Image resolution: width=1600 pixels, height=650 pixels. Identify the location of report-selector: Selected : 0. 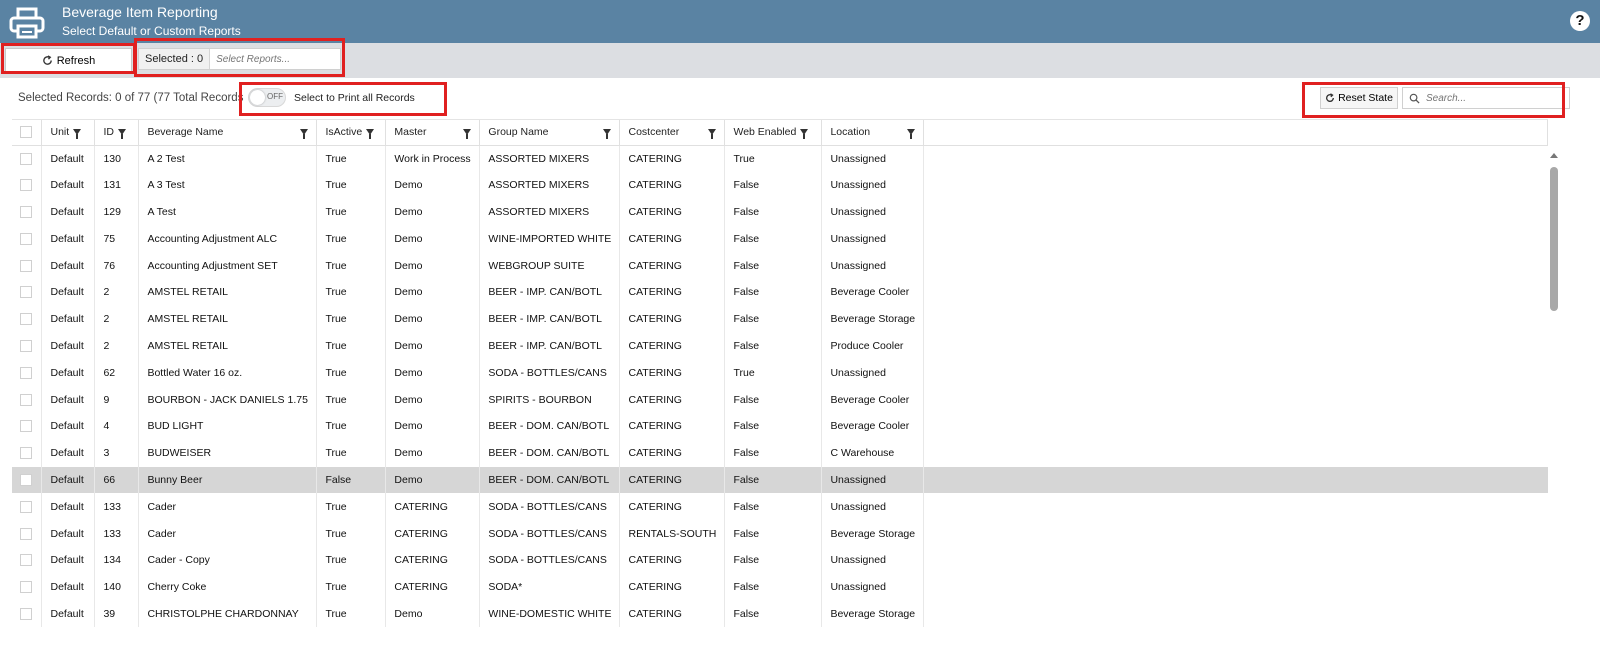
(239, 59).